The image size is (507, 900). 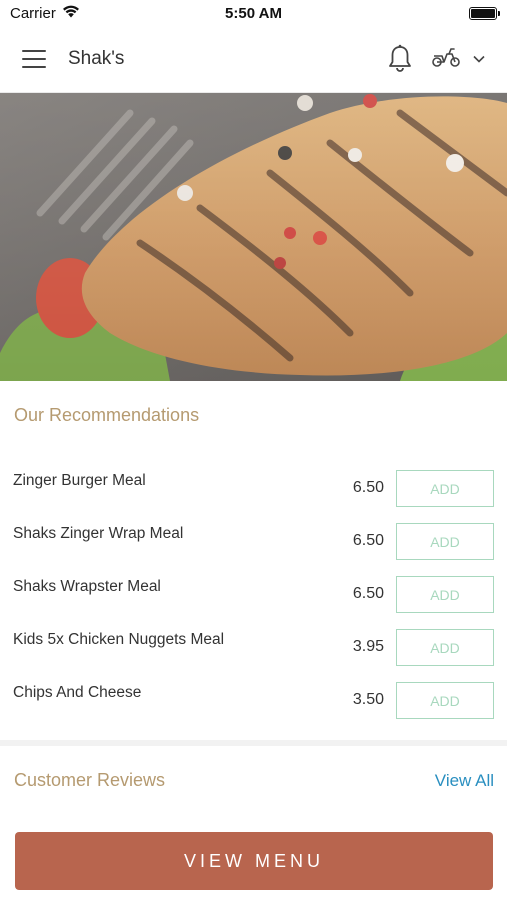 What do you see at coordinates (253, 537) in the screenshot?
I see `list-item: Shaks Zinger Wrap Meal 6.50 ADD` at bounding box center [253, 537].